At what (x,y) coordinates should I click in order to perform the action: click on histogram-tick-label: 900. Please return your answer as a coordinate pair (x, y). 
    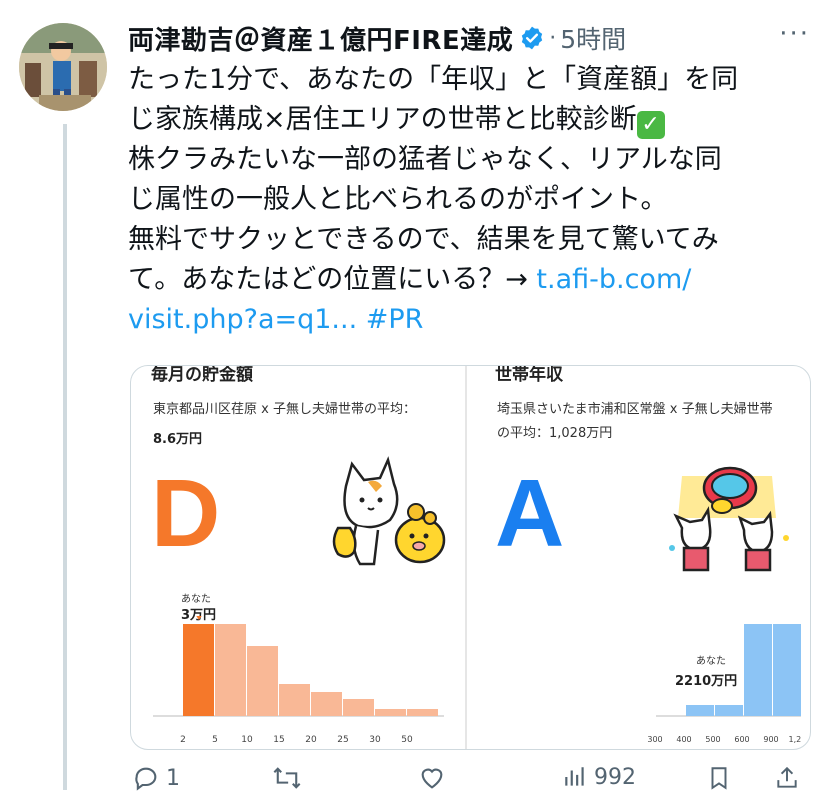
    Looking at the image, I should click on (770, 739).